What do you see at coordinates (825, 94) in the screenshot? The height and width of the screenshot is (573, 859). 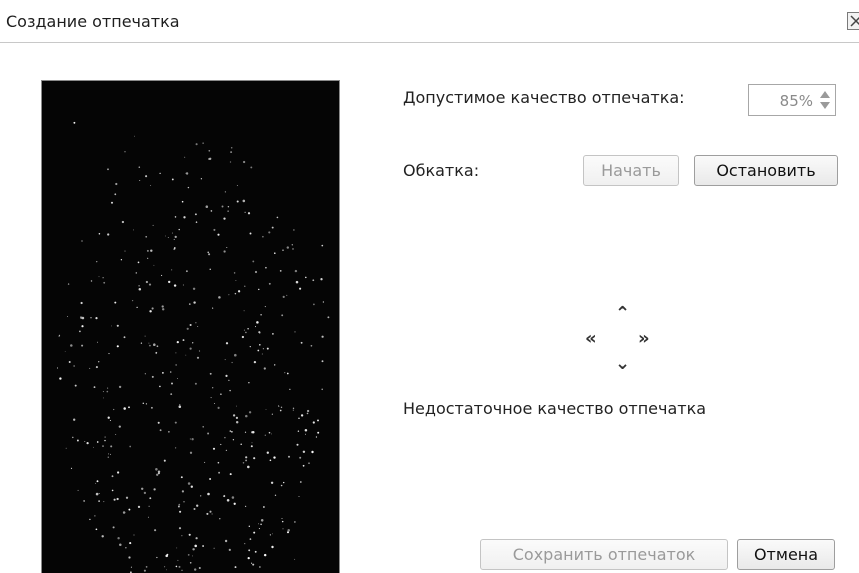 I see `chevron-up-icon` at bounding box center [825, 94].